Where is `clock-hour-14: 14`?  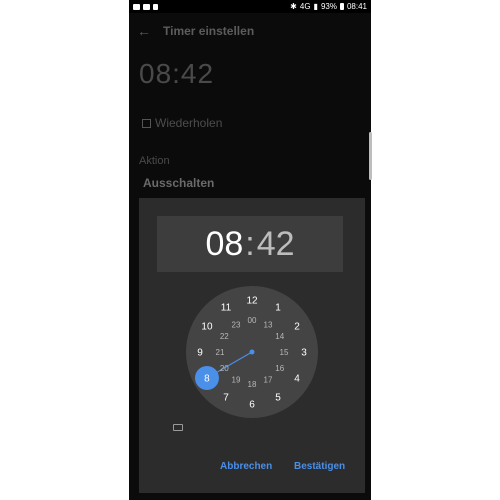
clock-hour-14: 14 is located at coordinates (279, 336).